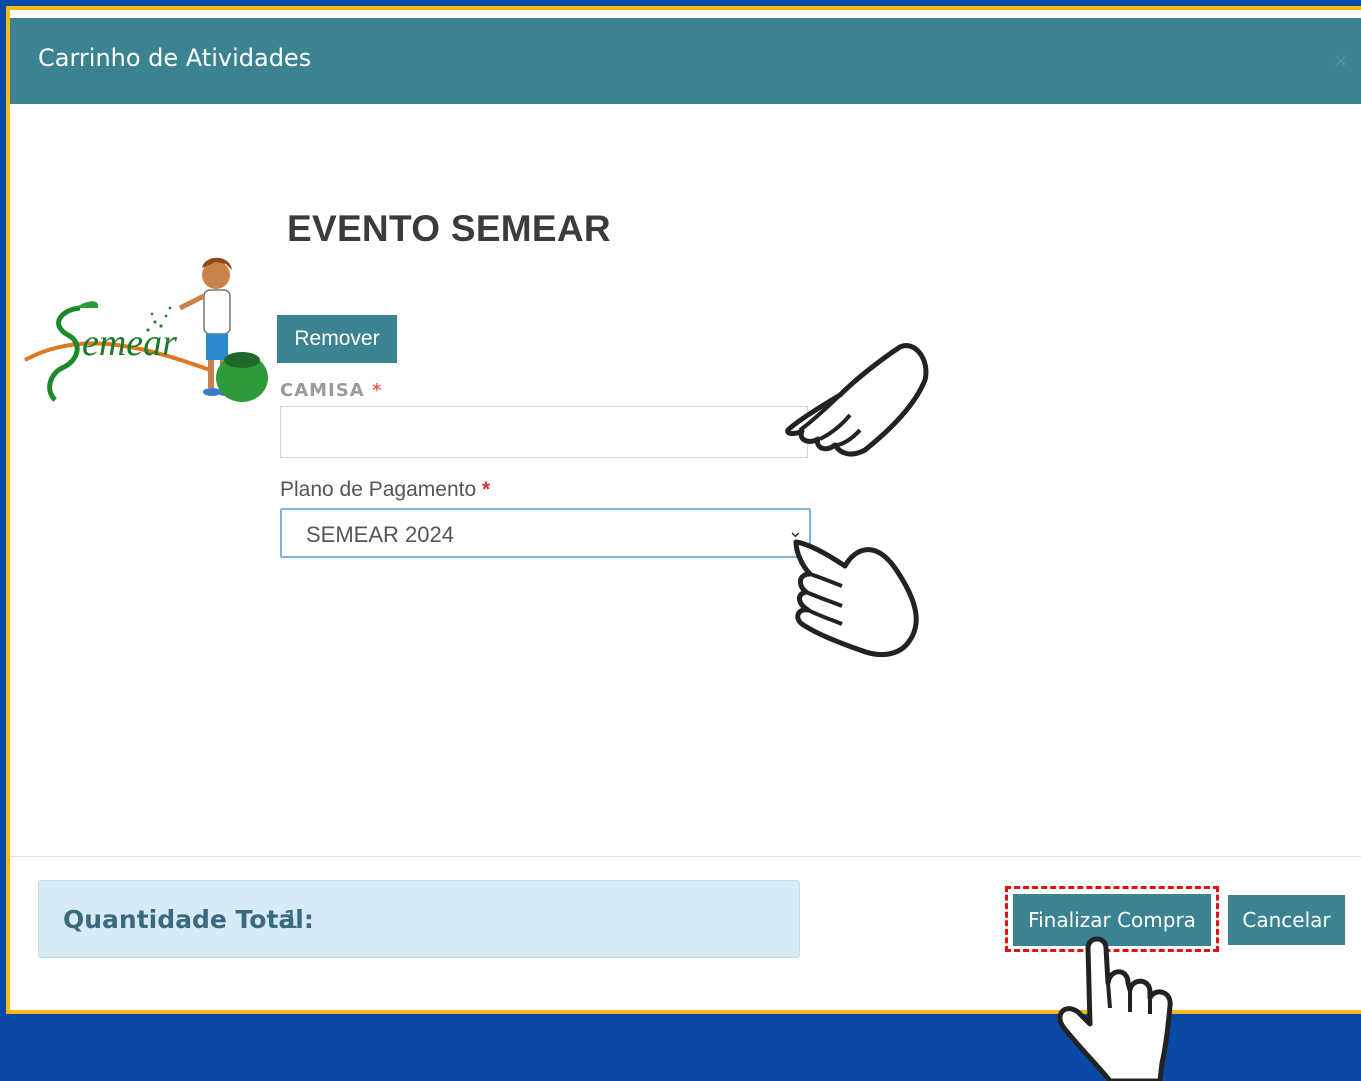 The image size is (1361, 1081). I want to click on quantity-label: Quantidade Total:, so click(188, 919).